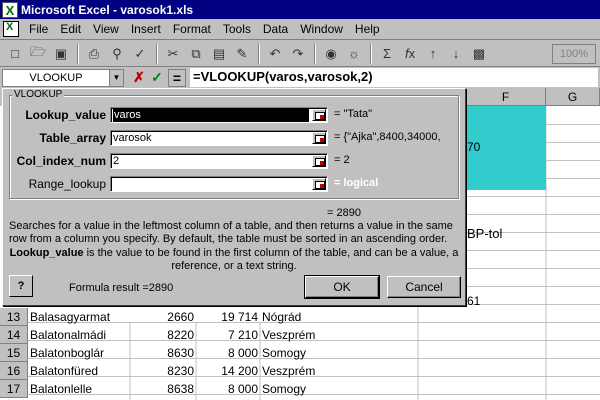 Image resolution: width=600 pixels, height=400 pixels. I want to click on menu-edit: Edit, so click(70, 29).